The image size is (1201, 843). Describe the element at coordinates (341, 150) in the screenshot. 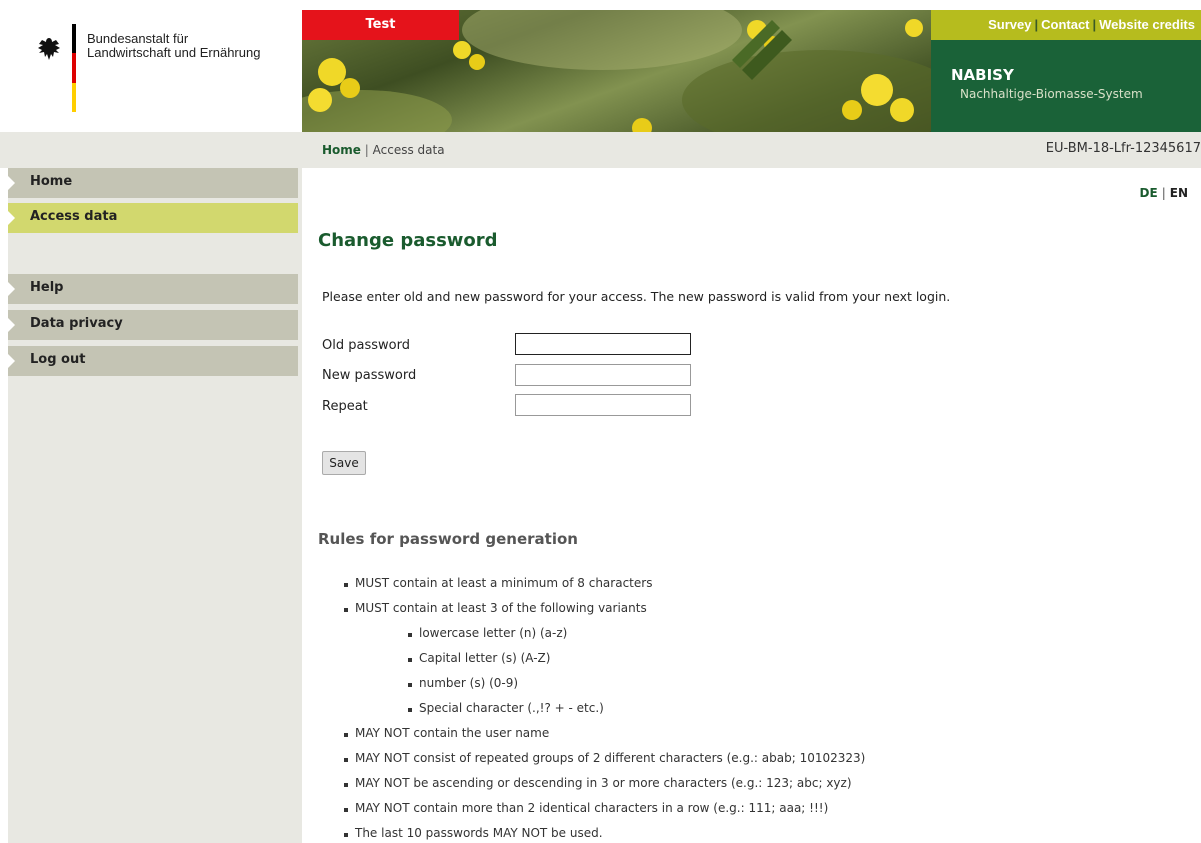

I see `breadcrumb-home-link: Home` at that location.